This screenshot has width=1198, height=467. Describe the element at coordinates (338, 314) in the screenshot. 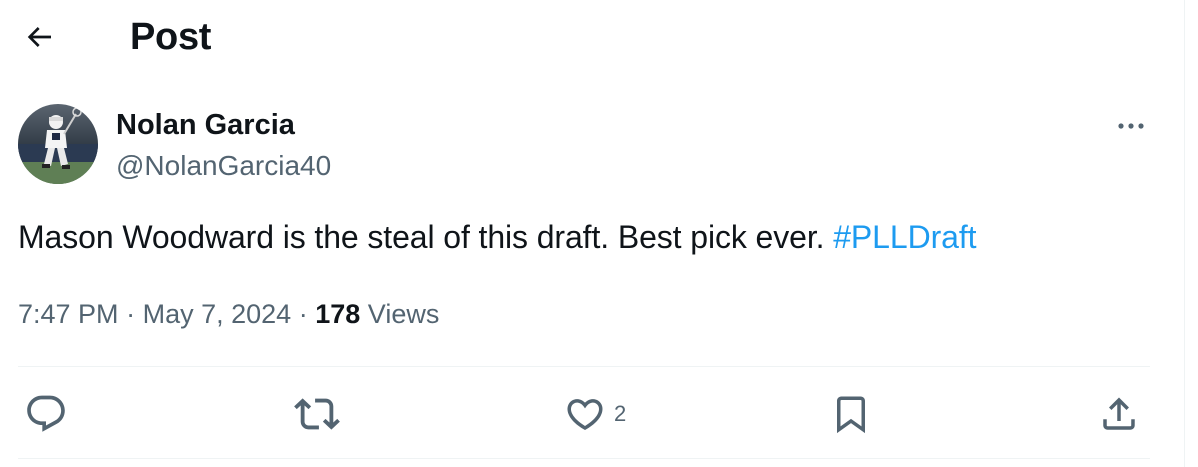

I see `views-count: 178` at that location.